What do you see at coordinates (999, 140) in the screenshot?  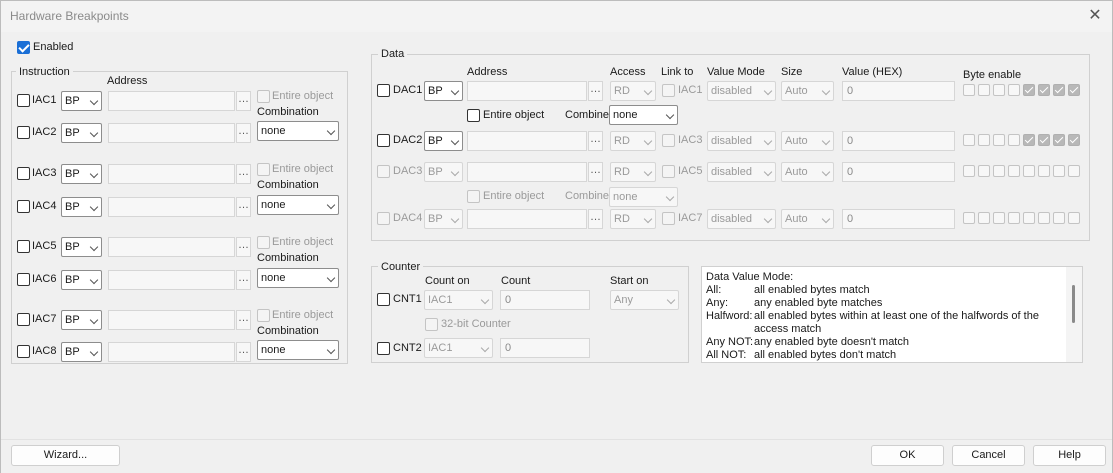 I see `dac2-byte-2-checkbox` at bounding box center [999, 140].